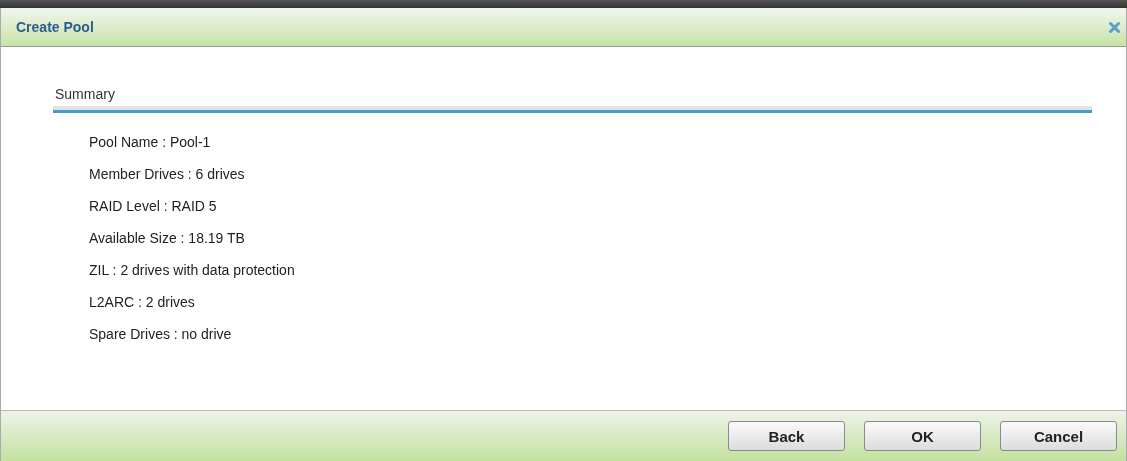  What do you see at coordinates (786, 436) in the screenshot?
I see `back-button: Back` at bounding box center [786, 436].